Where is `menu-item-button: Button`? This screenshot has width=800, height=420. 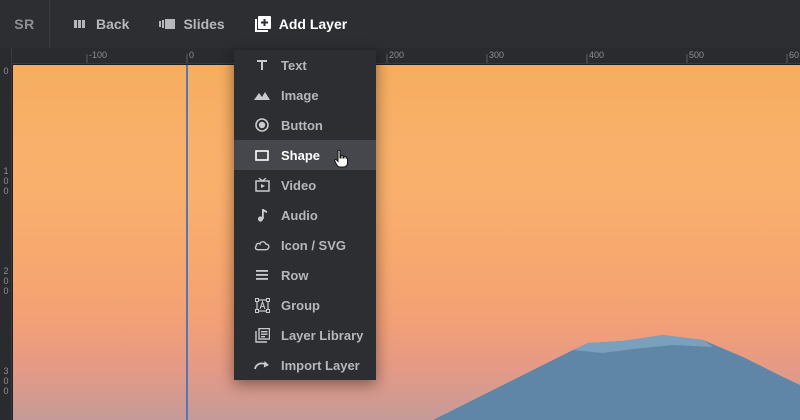 menu-item-button: Button is located at coordinates (305, 125).